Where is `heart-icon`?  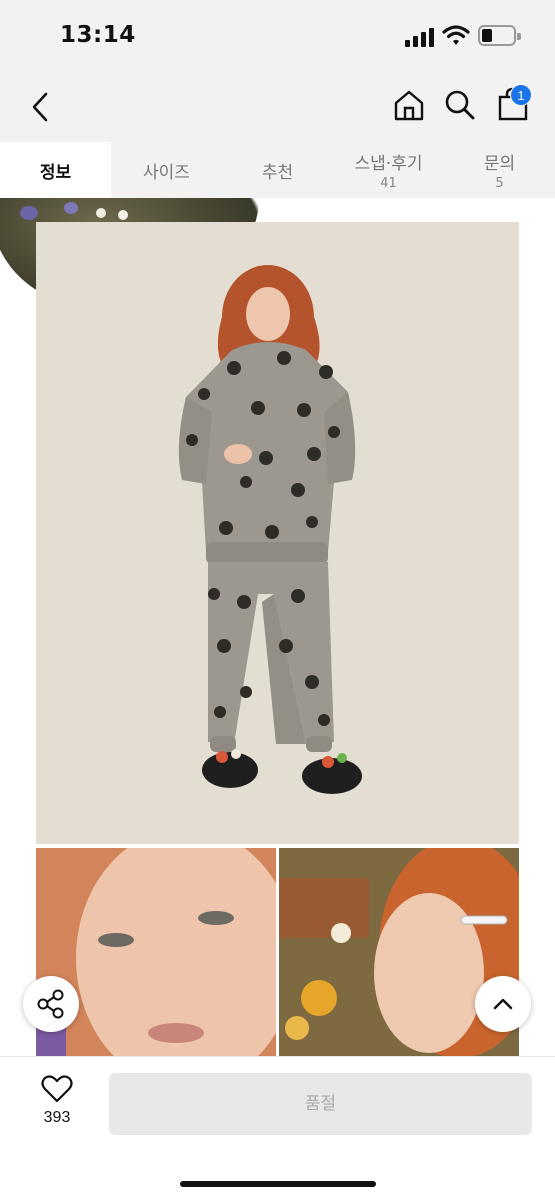 heart-icon is located at coordinates (57, 1089).